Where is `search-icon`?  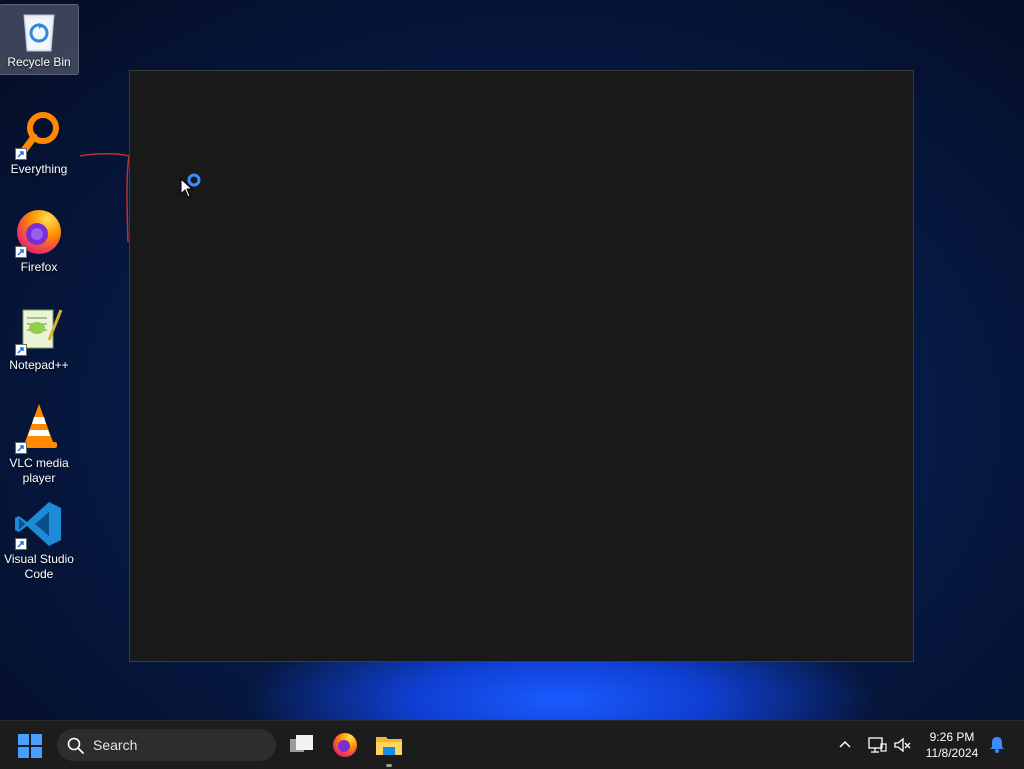
search-icon is located at coordinates (76, 746).